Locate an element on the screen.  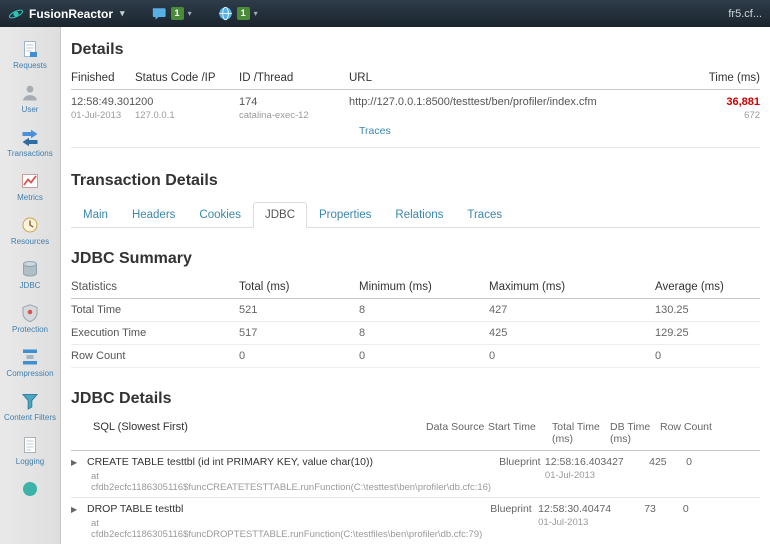
col-time: Time (ms) is located at coordinates (734, 78).